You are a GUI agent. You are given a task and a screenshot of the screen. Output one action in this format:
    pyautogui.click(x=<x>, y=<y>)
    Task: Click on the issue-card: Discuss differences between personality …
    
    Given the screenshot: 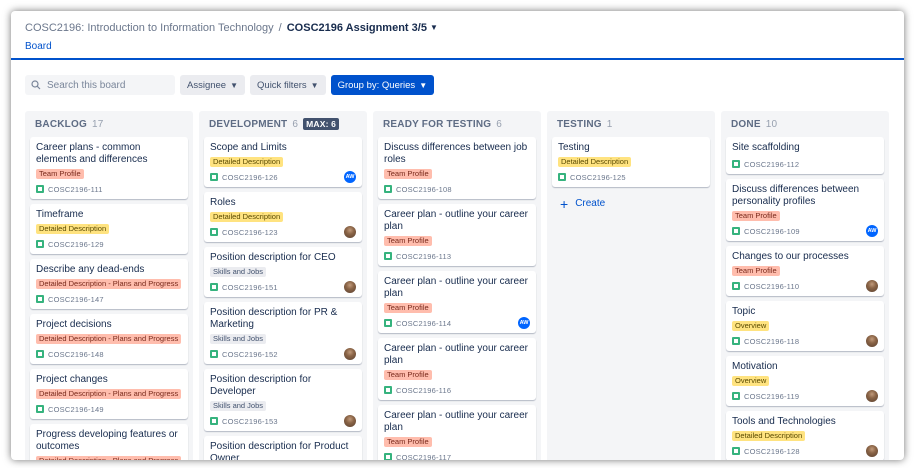 What is the action you would take?
    pyautogui.click(x=805, y=210)
    